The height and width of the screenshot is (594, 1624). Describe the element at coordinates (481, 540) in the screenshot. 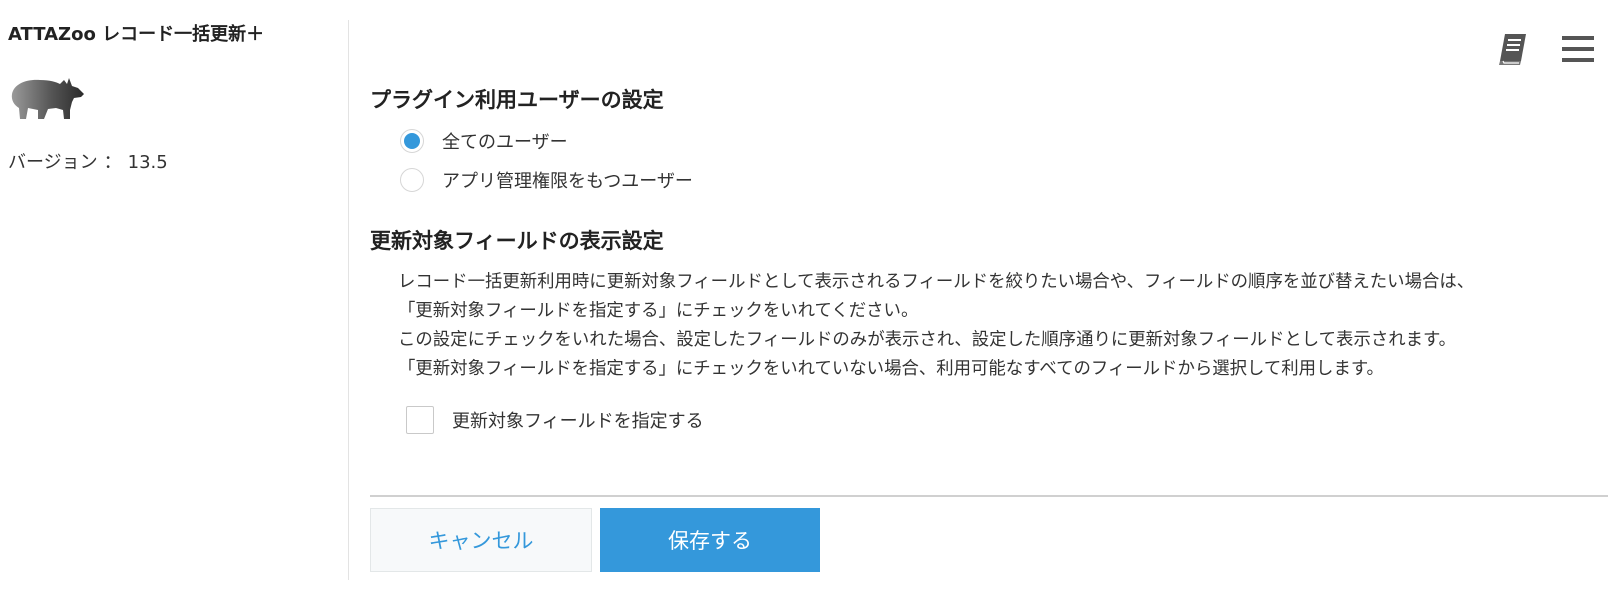

I see `cancel-button: キャンセル` at that location.